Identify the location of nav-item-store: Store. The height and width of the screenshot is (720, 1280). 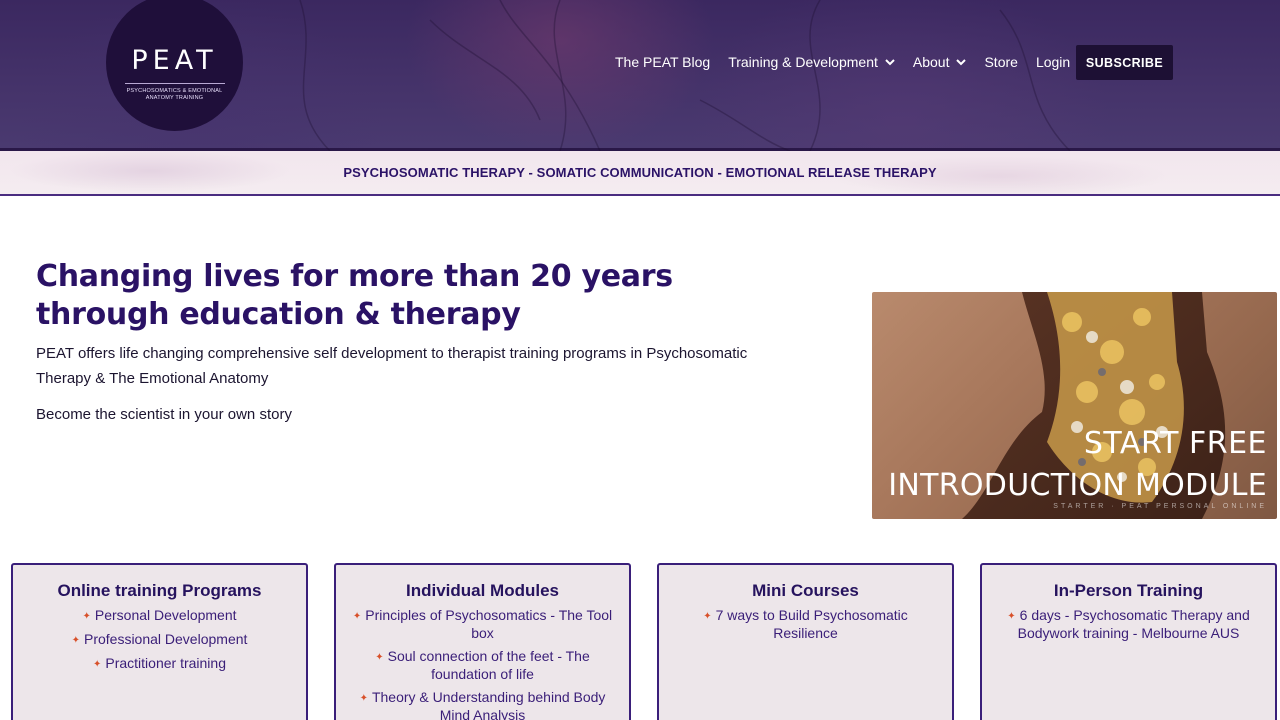
(1000, 62).